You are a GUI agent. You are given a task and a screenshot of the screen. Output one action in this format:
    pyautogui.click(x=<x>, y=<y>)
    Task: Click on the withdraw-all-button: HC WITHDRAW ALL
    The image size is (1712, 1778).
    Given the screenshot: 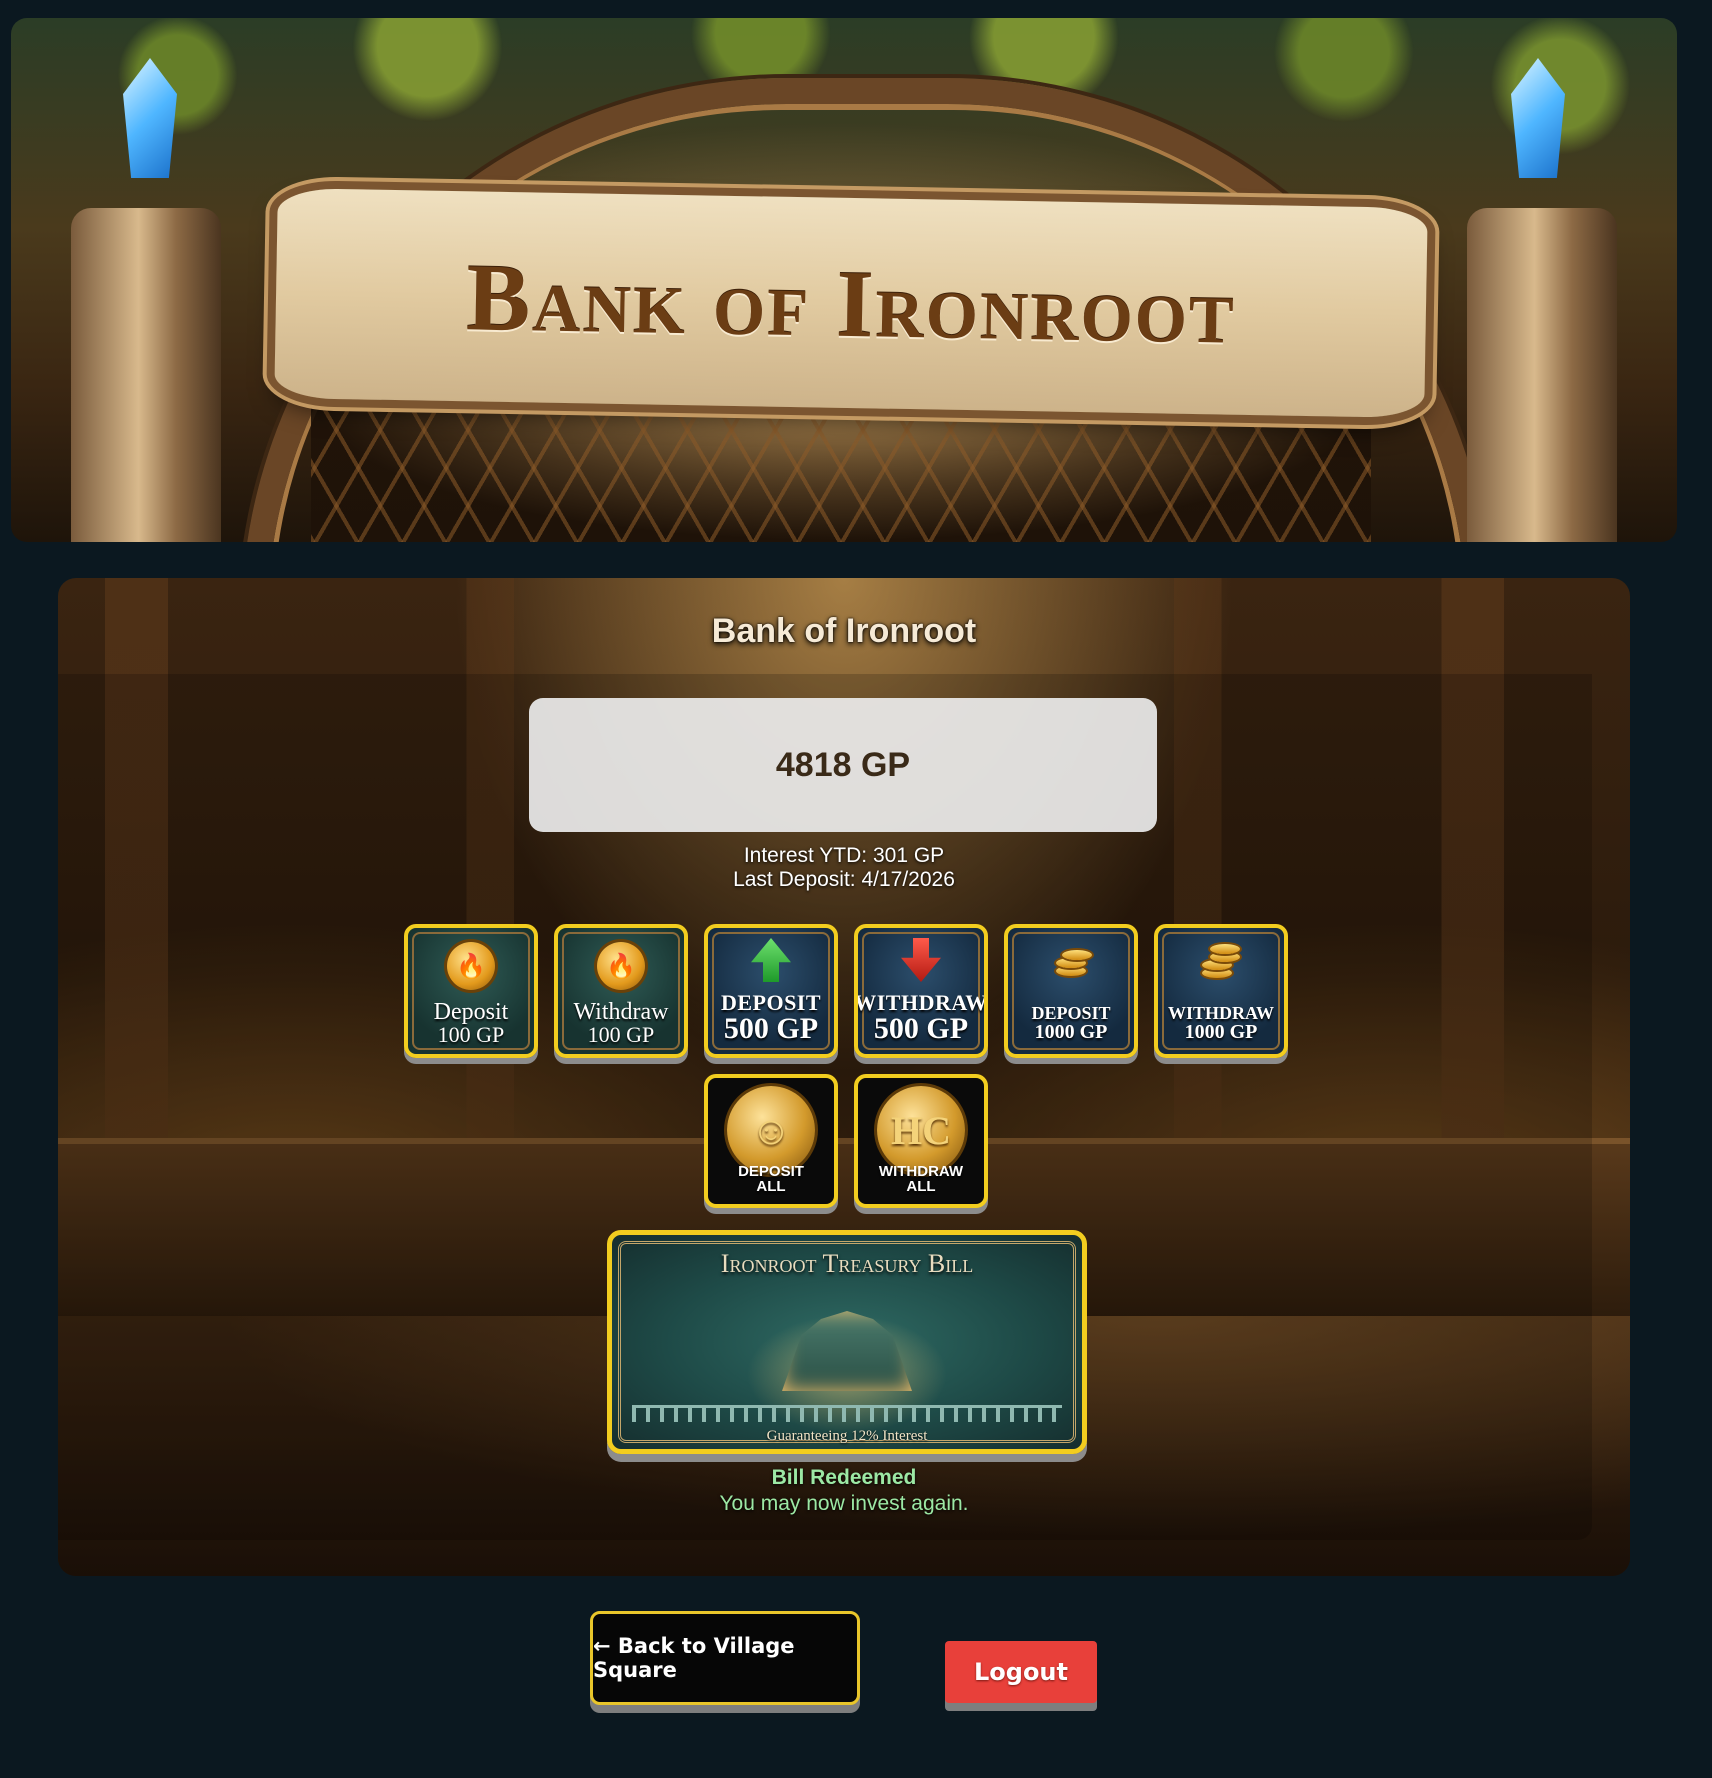 What is the action you would take?
    pyautogui.click(x=921, y=1141)
    